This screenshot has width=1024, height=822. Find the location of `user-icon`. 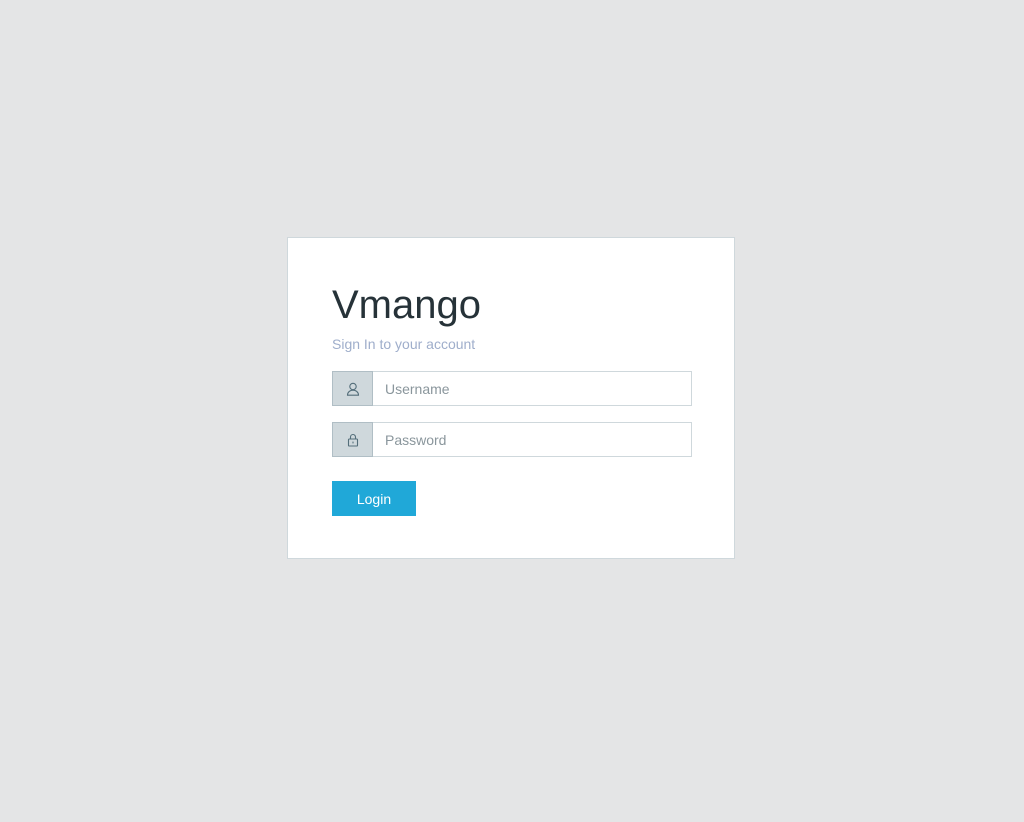

user-icon is located at coordinates (352, 388).